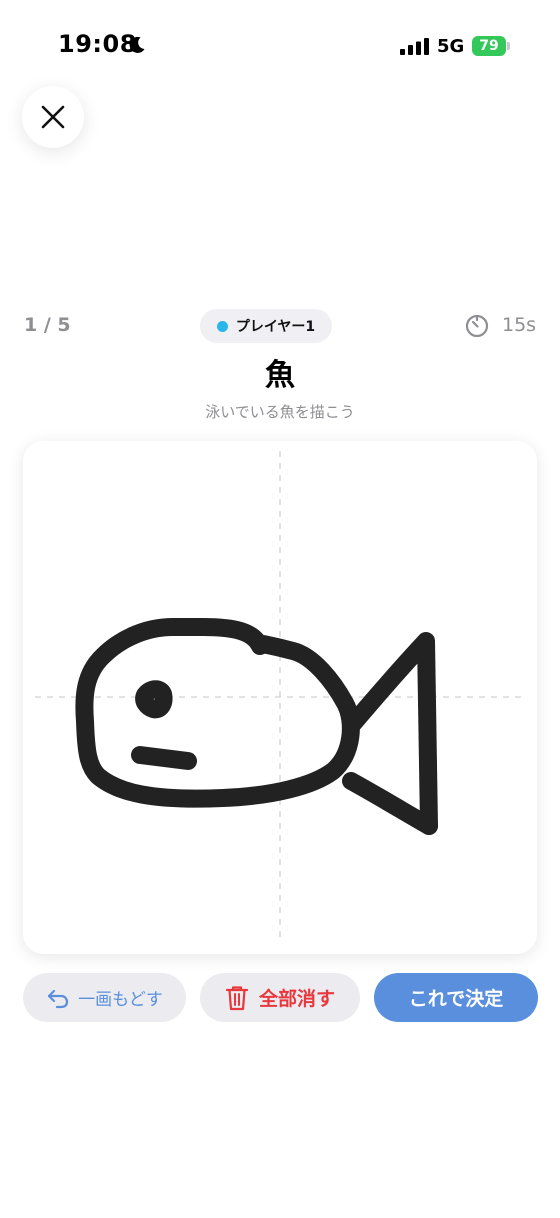 The width and height of the screenshot is (560, 1218). Describe the element at coordinates (97, 44) in the screenshot. I see `status-time: 19:08` at that location.